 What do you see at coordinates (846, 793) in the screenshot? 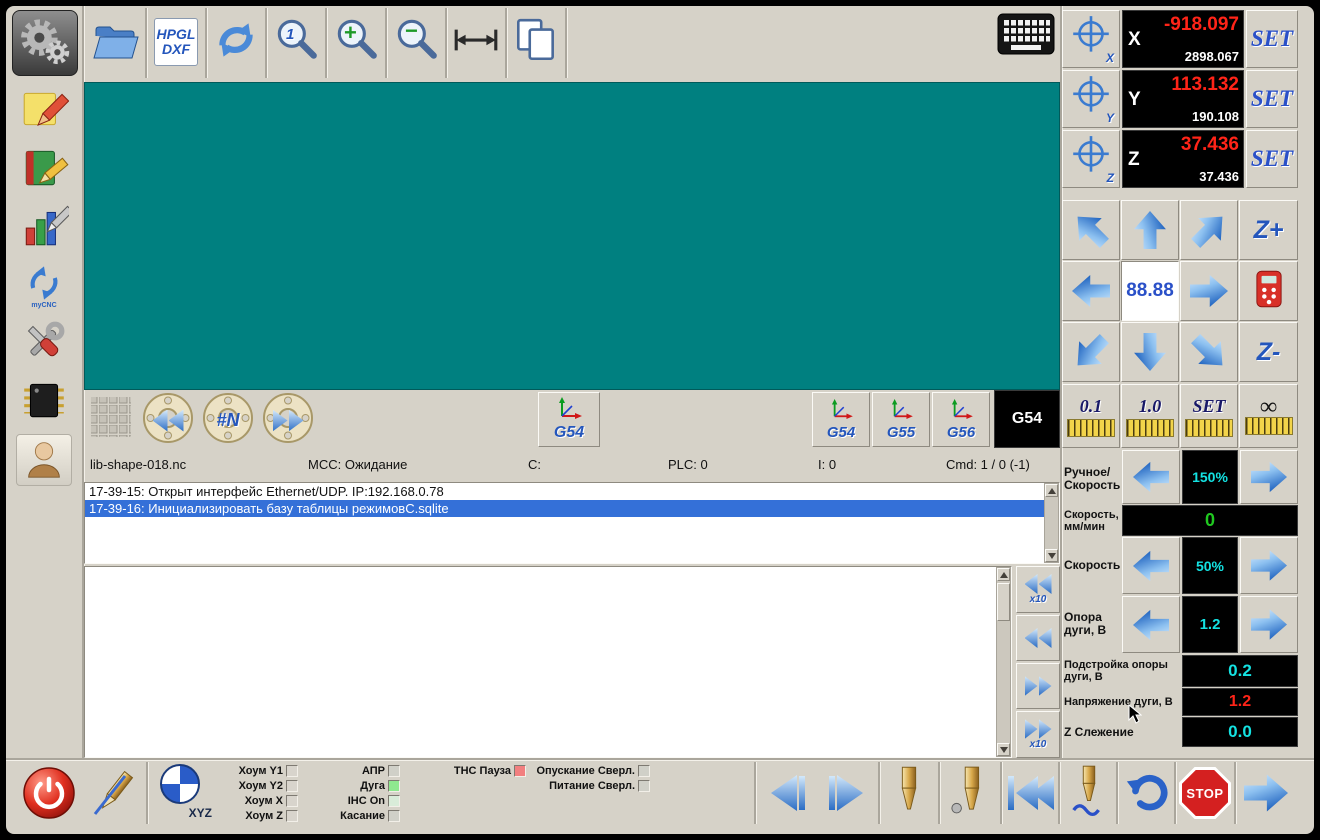
I see `step-forward-button` at bounding box center [846, 793].